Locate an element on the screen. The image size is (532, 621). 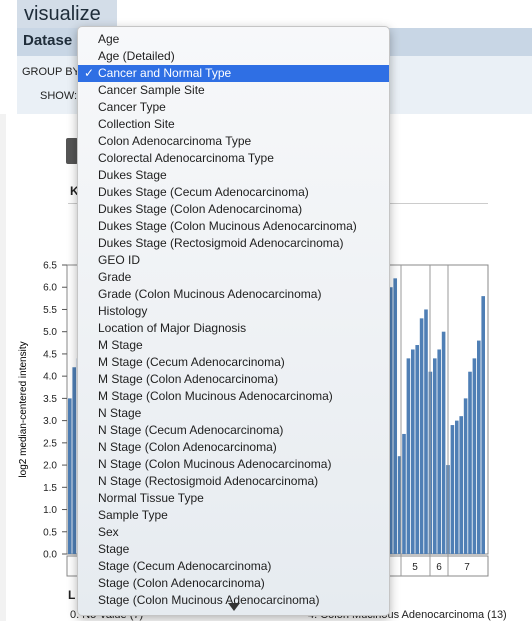
dropdown-option-label: N Stage (Colon Adenocarcinoma) is located at coordinates (187, 447).